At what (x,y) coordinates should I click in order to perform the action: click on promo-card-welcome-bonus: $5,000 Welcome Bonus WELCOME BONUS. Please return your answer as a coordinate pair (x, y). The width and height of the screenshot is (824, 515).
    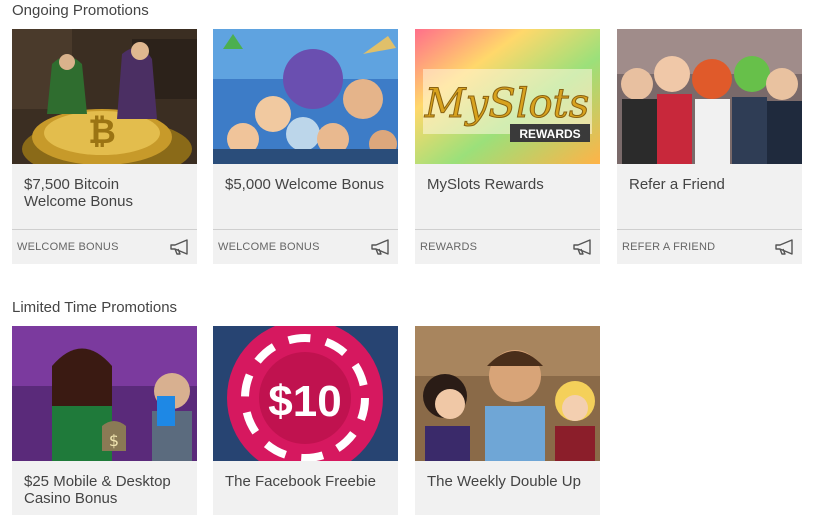
    Looking at the image, I should click on (305, 146).